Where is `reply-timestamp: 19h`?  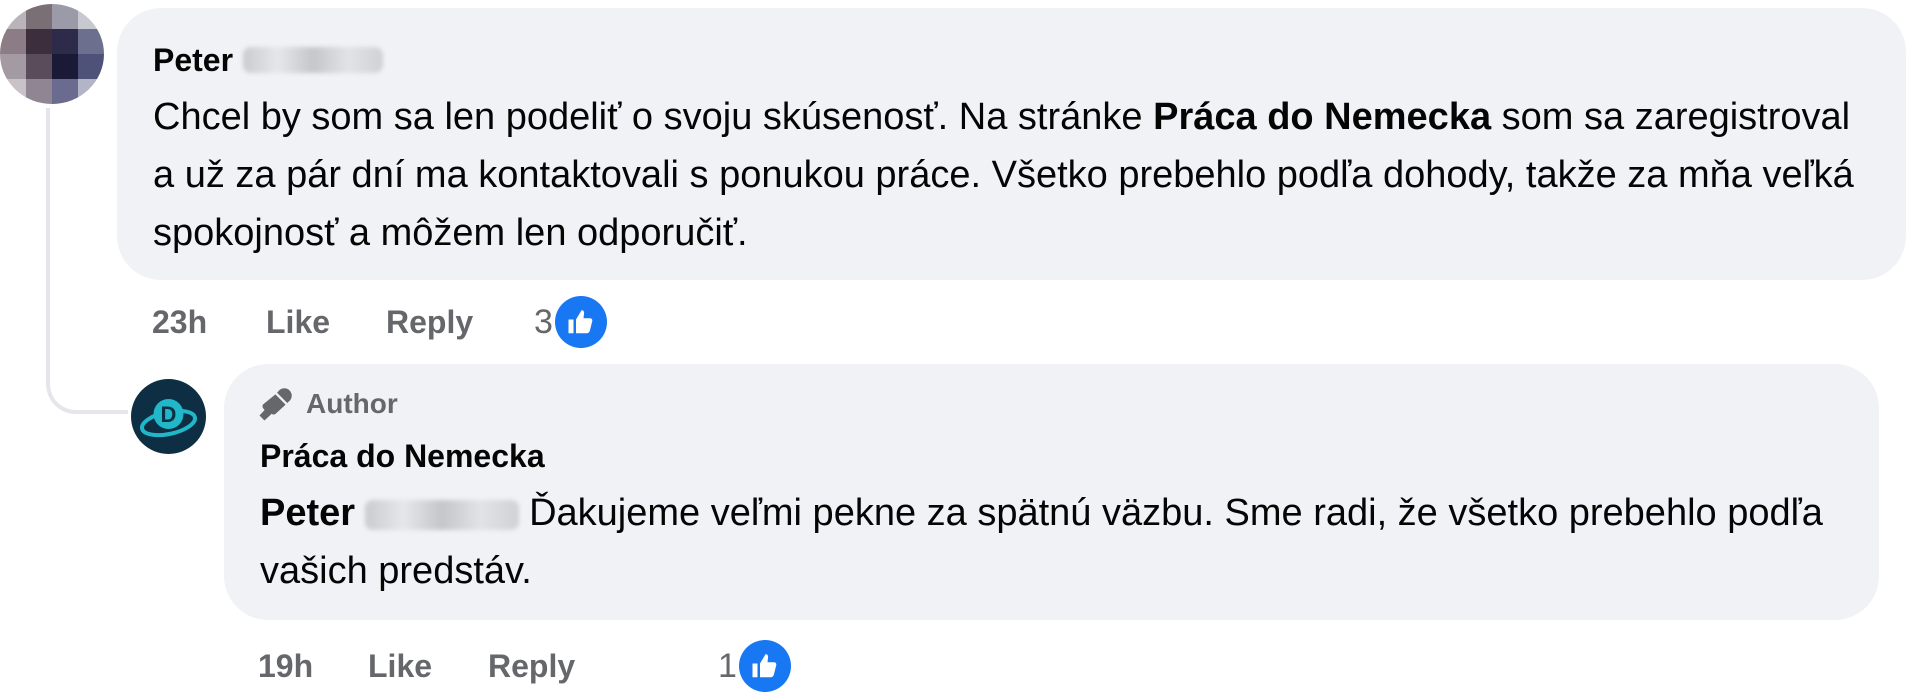 reply-timestamp: 19h is located at coordinates (313, 666).